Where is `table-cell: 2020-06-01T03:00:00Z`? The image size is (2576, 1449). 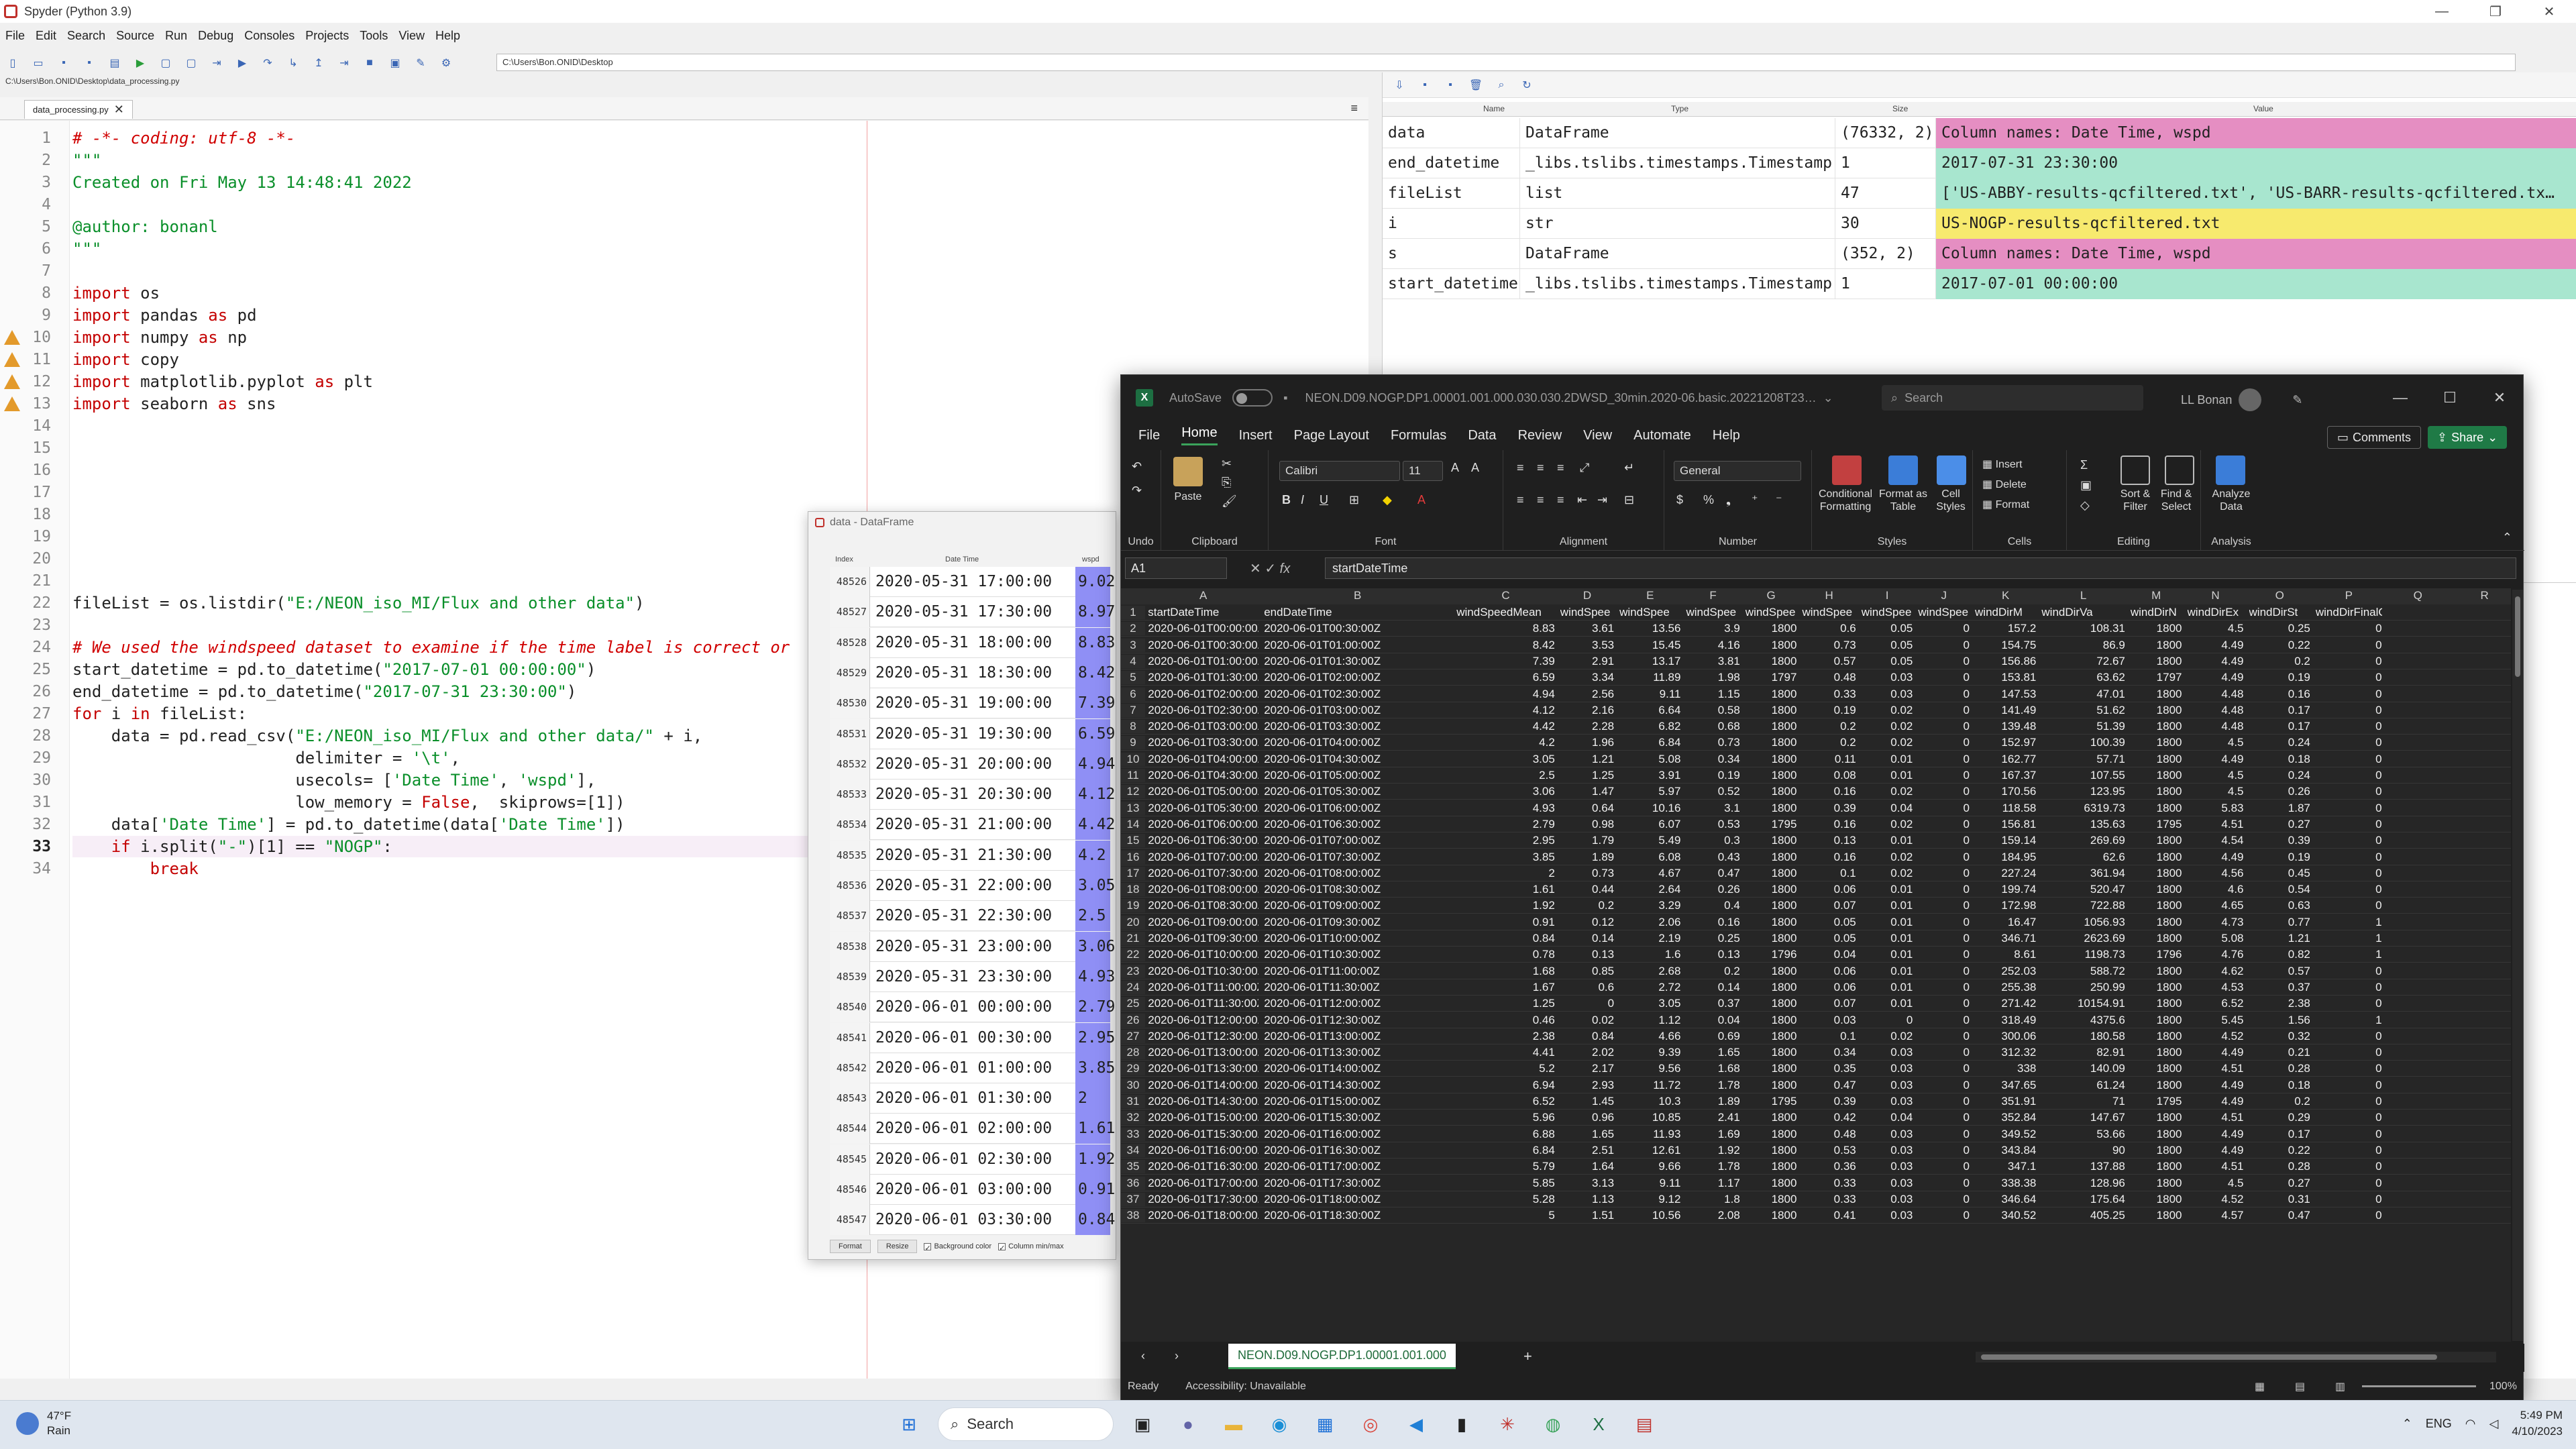
table-cell: 2020-06-01T03:00:00Z is located at coordinates (1357, 710).